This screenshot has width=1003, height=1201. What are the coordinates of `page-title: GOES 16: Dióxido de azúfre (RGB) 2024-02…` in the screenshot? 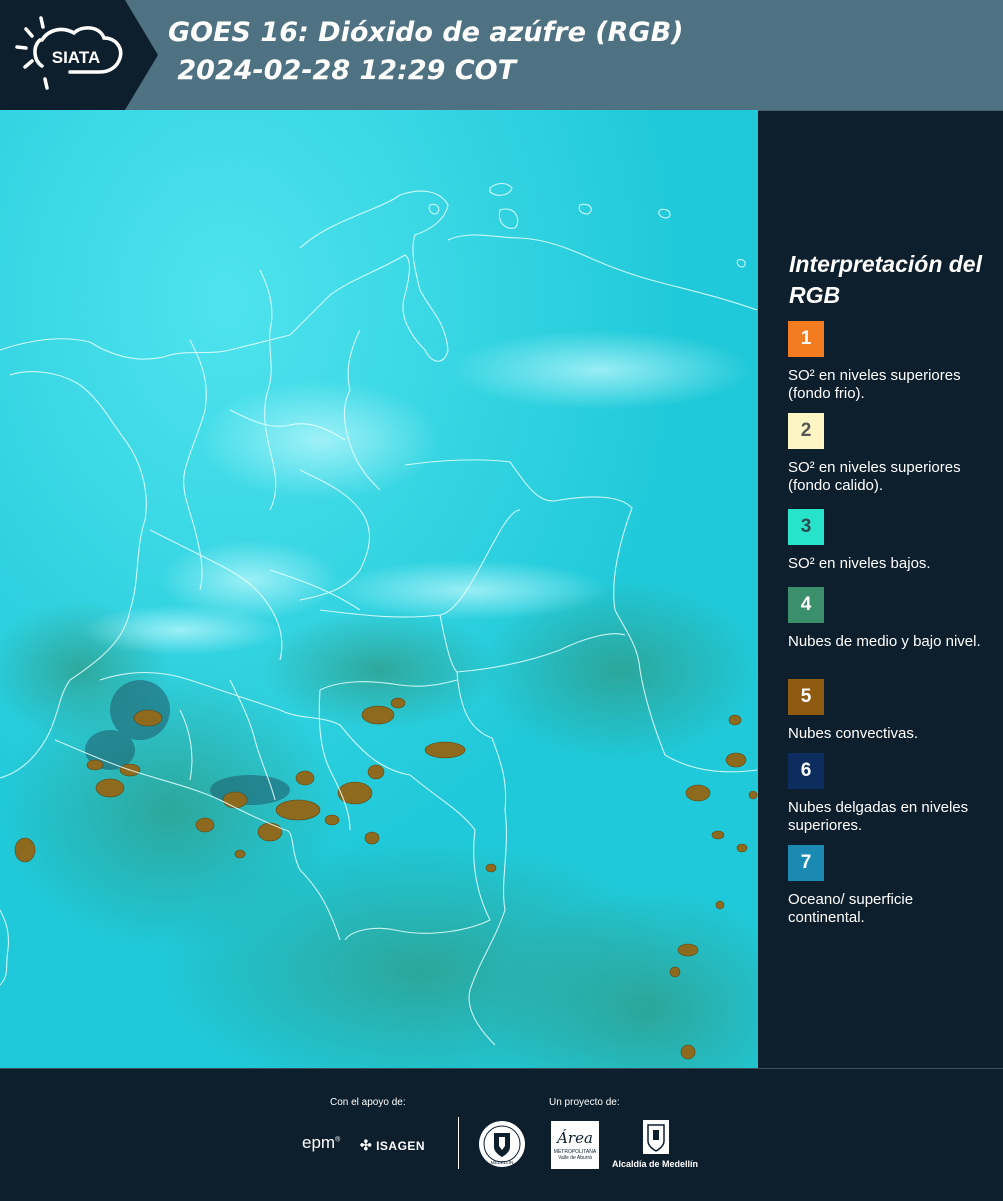 It's located at (426, 52).